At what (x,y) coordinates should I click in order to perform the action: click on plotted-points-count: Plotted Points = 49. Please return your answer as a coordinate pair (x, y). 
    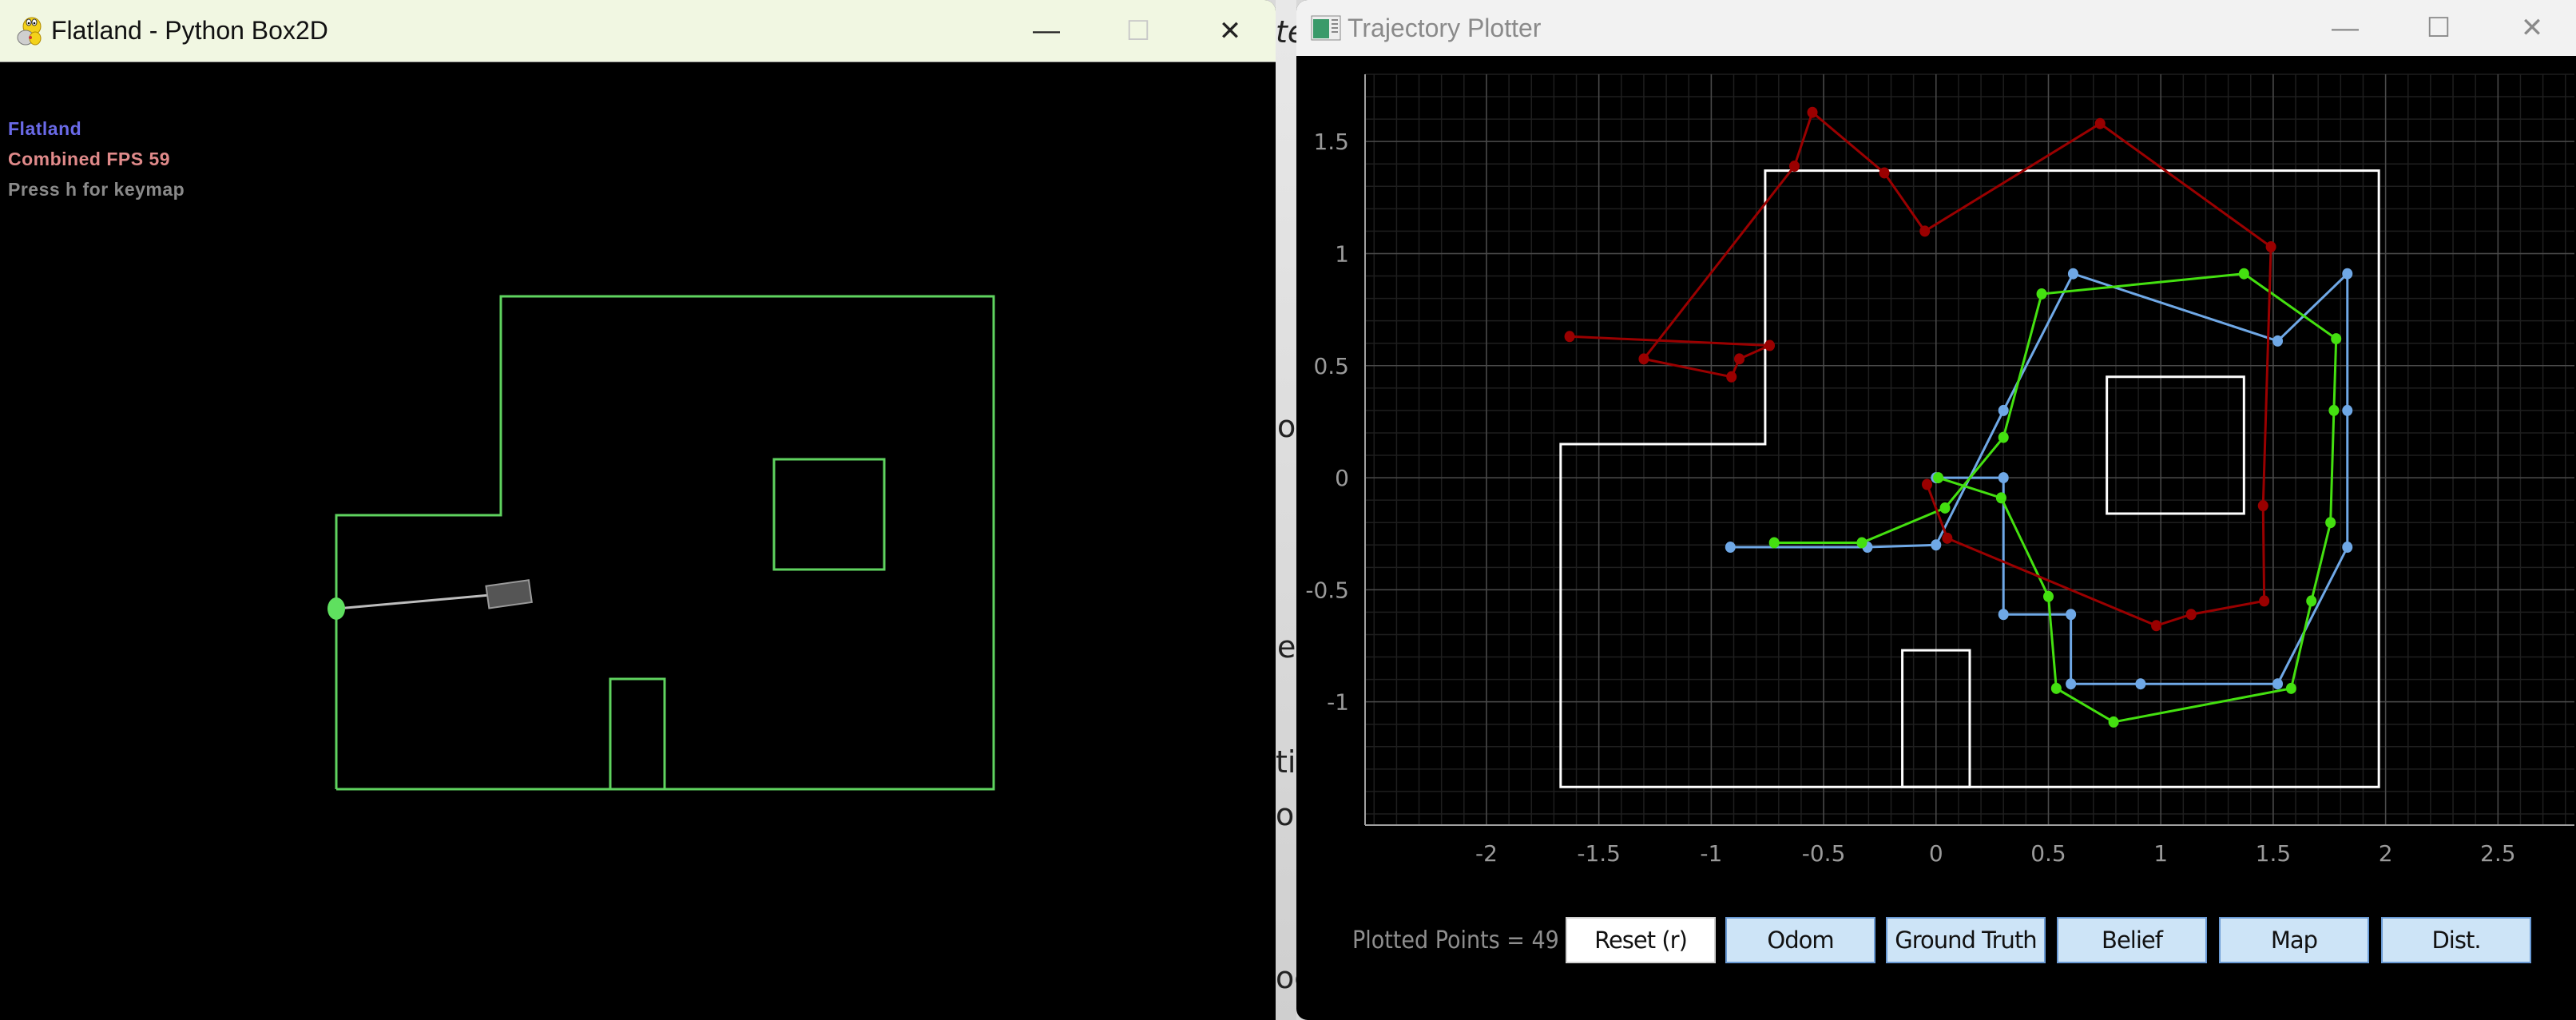
    Looking at the image, I should click on (1455, 941).